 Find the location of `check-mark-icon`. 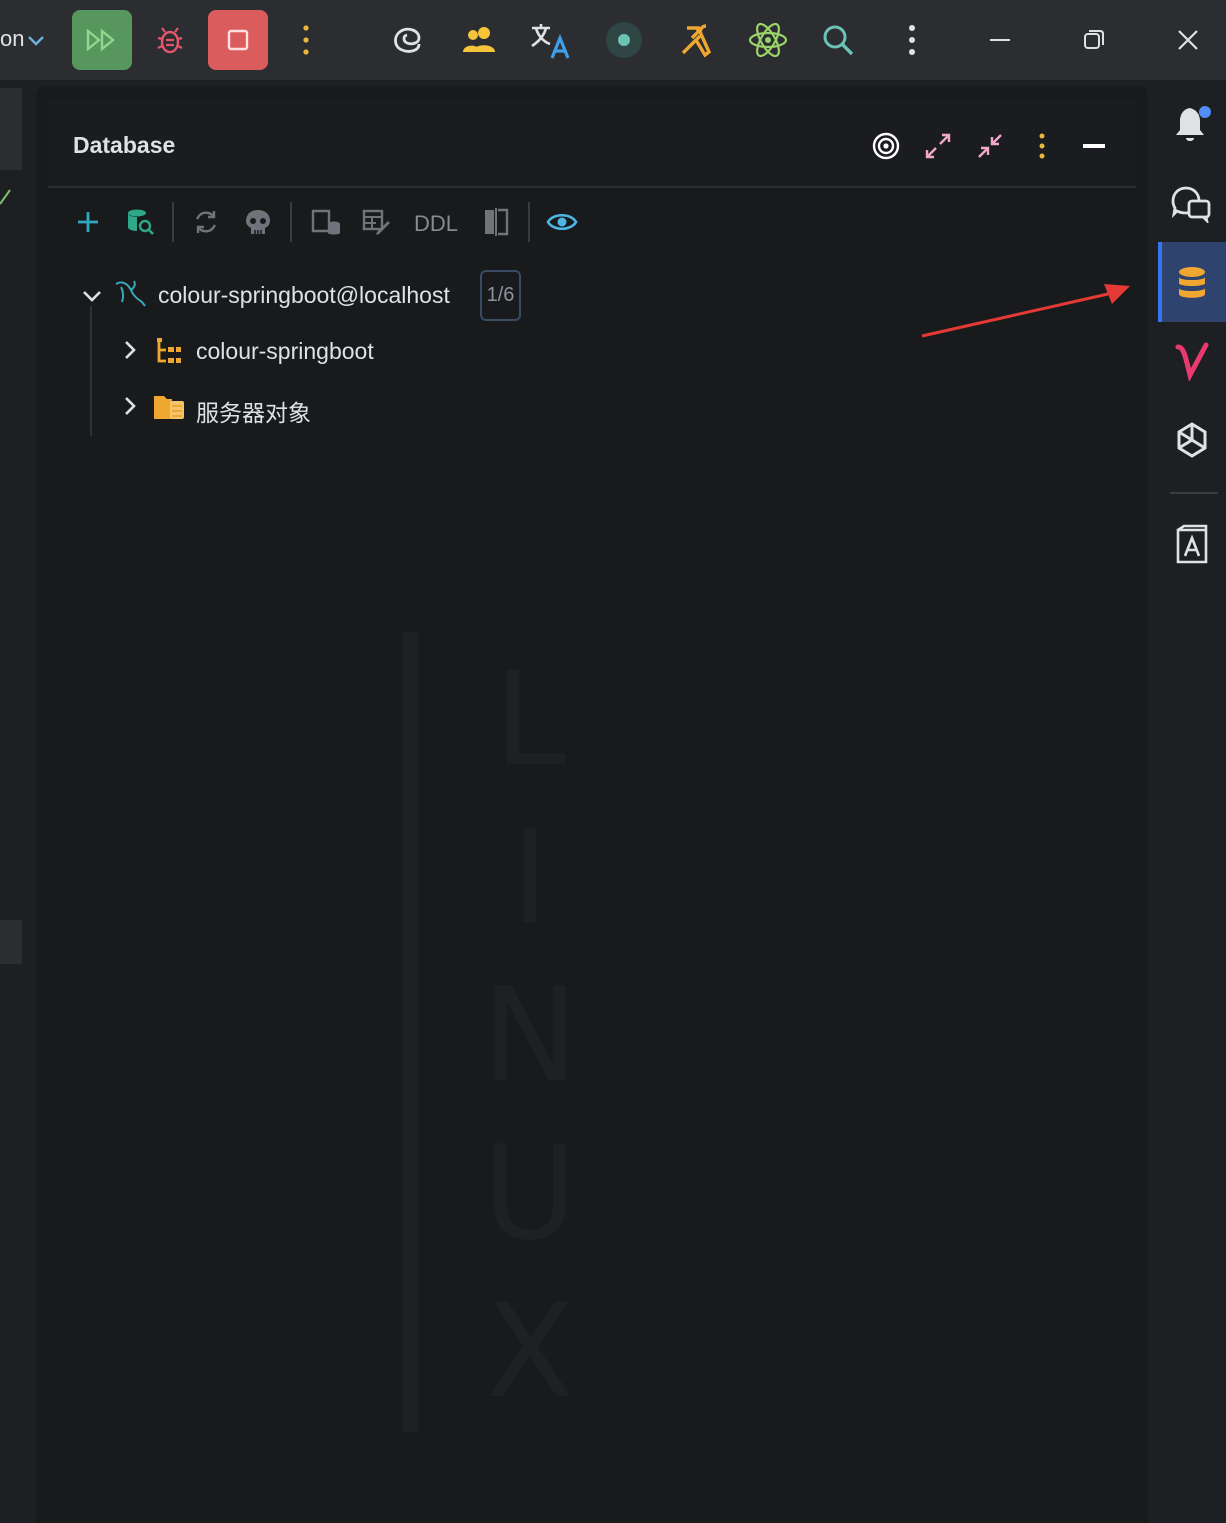

check-mark-icon is located at coordinates (5, 197).